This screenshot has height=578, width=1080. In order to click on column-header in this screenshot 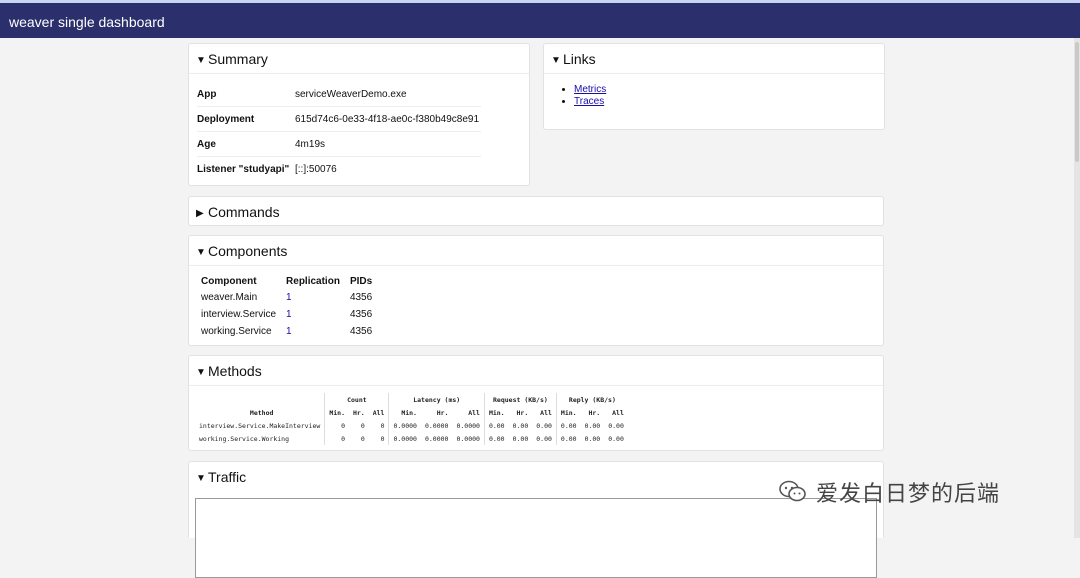, I will do `click(262, 399)`.